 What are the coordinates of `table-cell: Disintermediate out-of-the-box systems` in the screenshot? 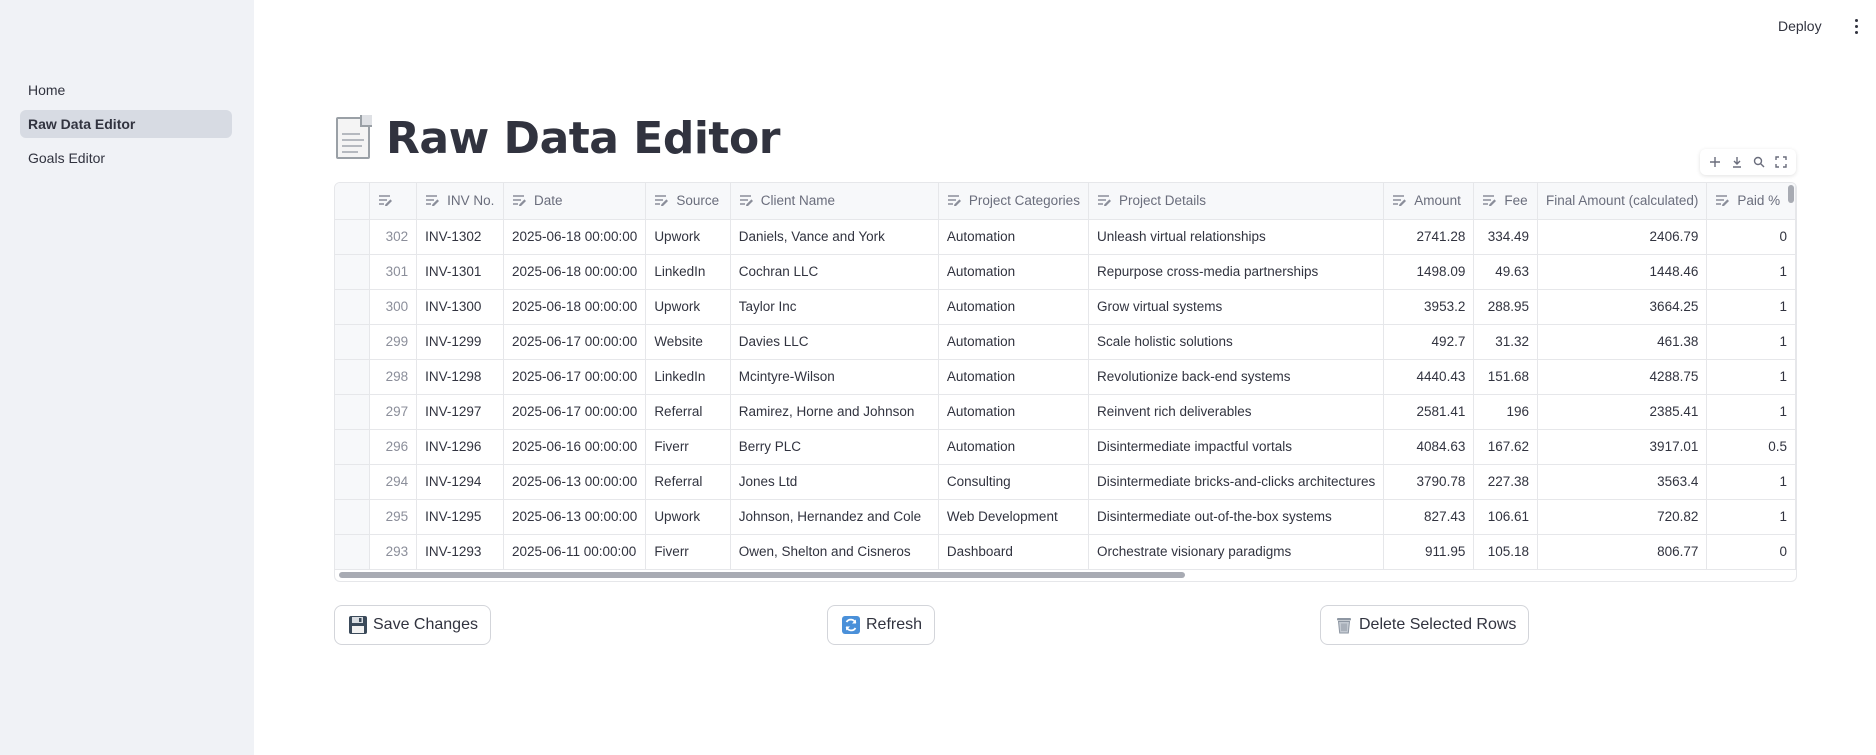 It's located at (1236, 517).